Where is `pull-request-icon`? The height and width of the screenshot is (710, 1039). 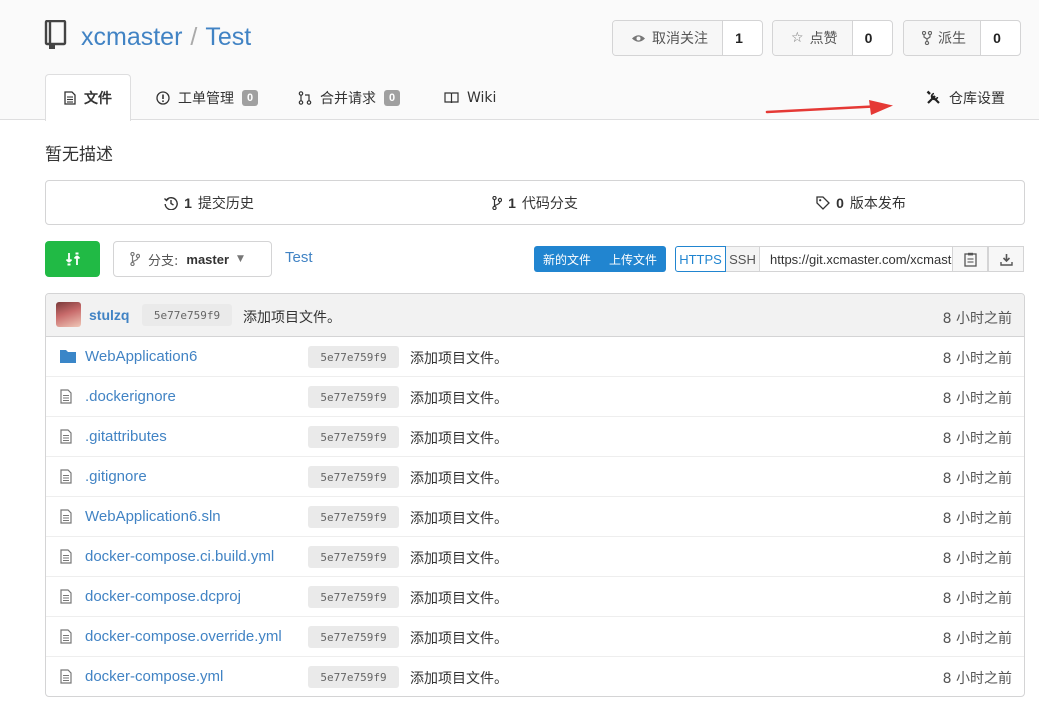 pull-request-icon is located at coordinates (305, 97).